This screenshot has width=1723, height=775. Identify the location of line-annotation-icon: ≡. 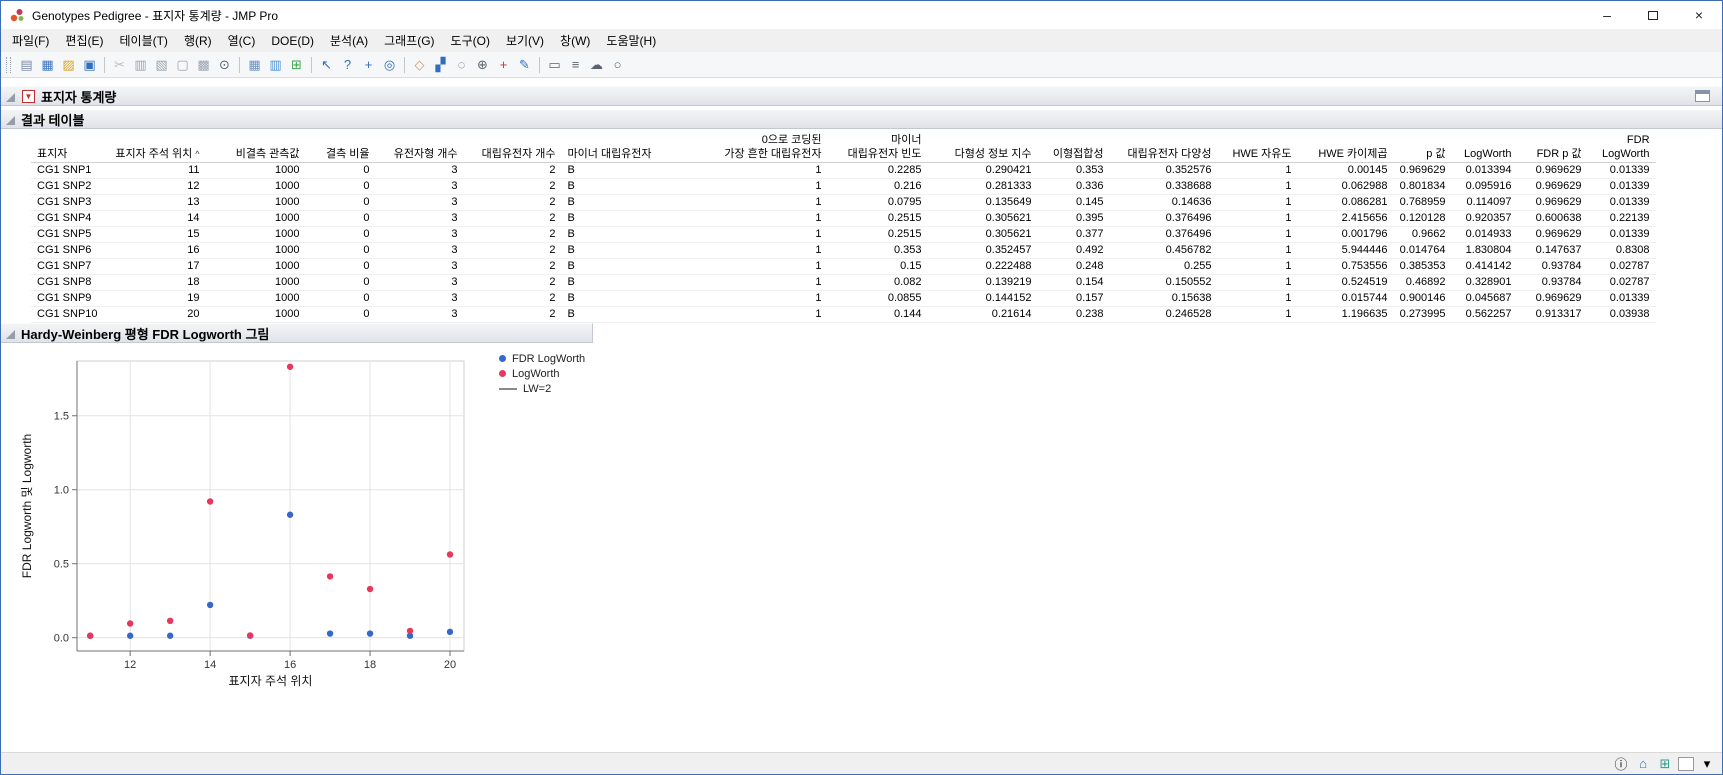
(575, 64).